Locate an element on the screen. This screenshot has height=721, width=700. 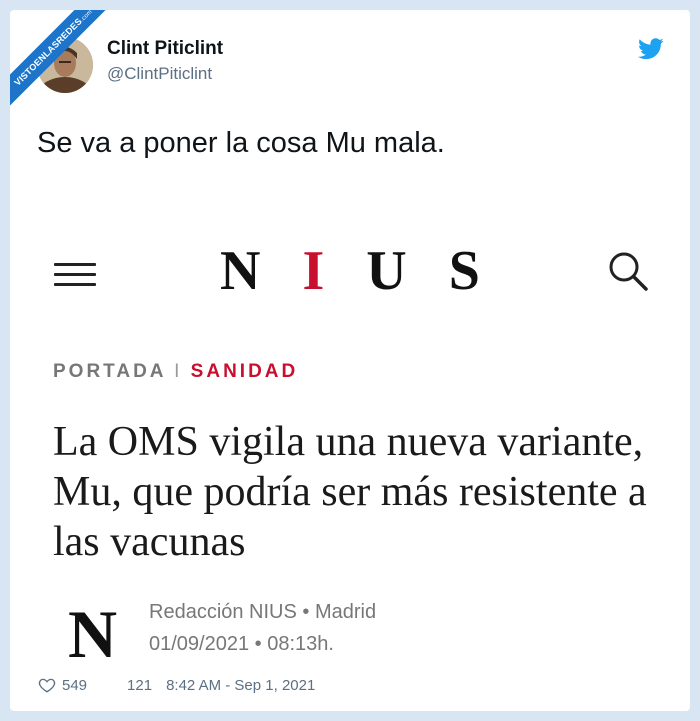
nius-logo: N I U S is located at coordinates (357, 271).